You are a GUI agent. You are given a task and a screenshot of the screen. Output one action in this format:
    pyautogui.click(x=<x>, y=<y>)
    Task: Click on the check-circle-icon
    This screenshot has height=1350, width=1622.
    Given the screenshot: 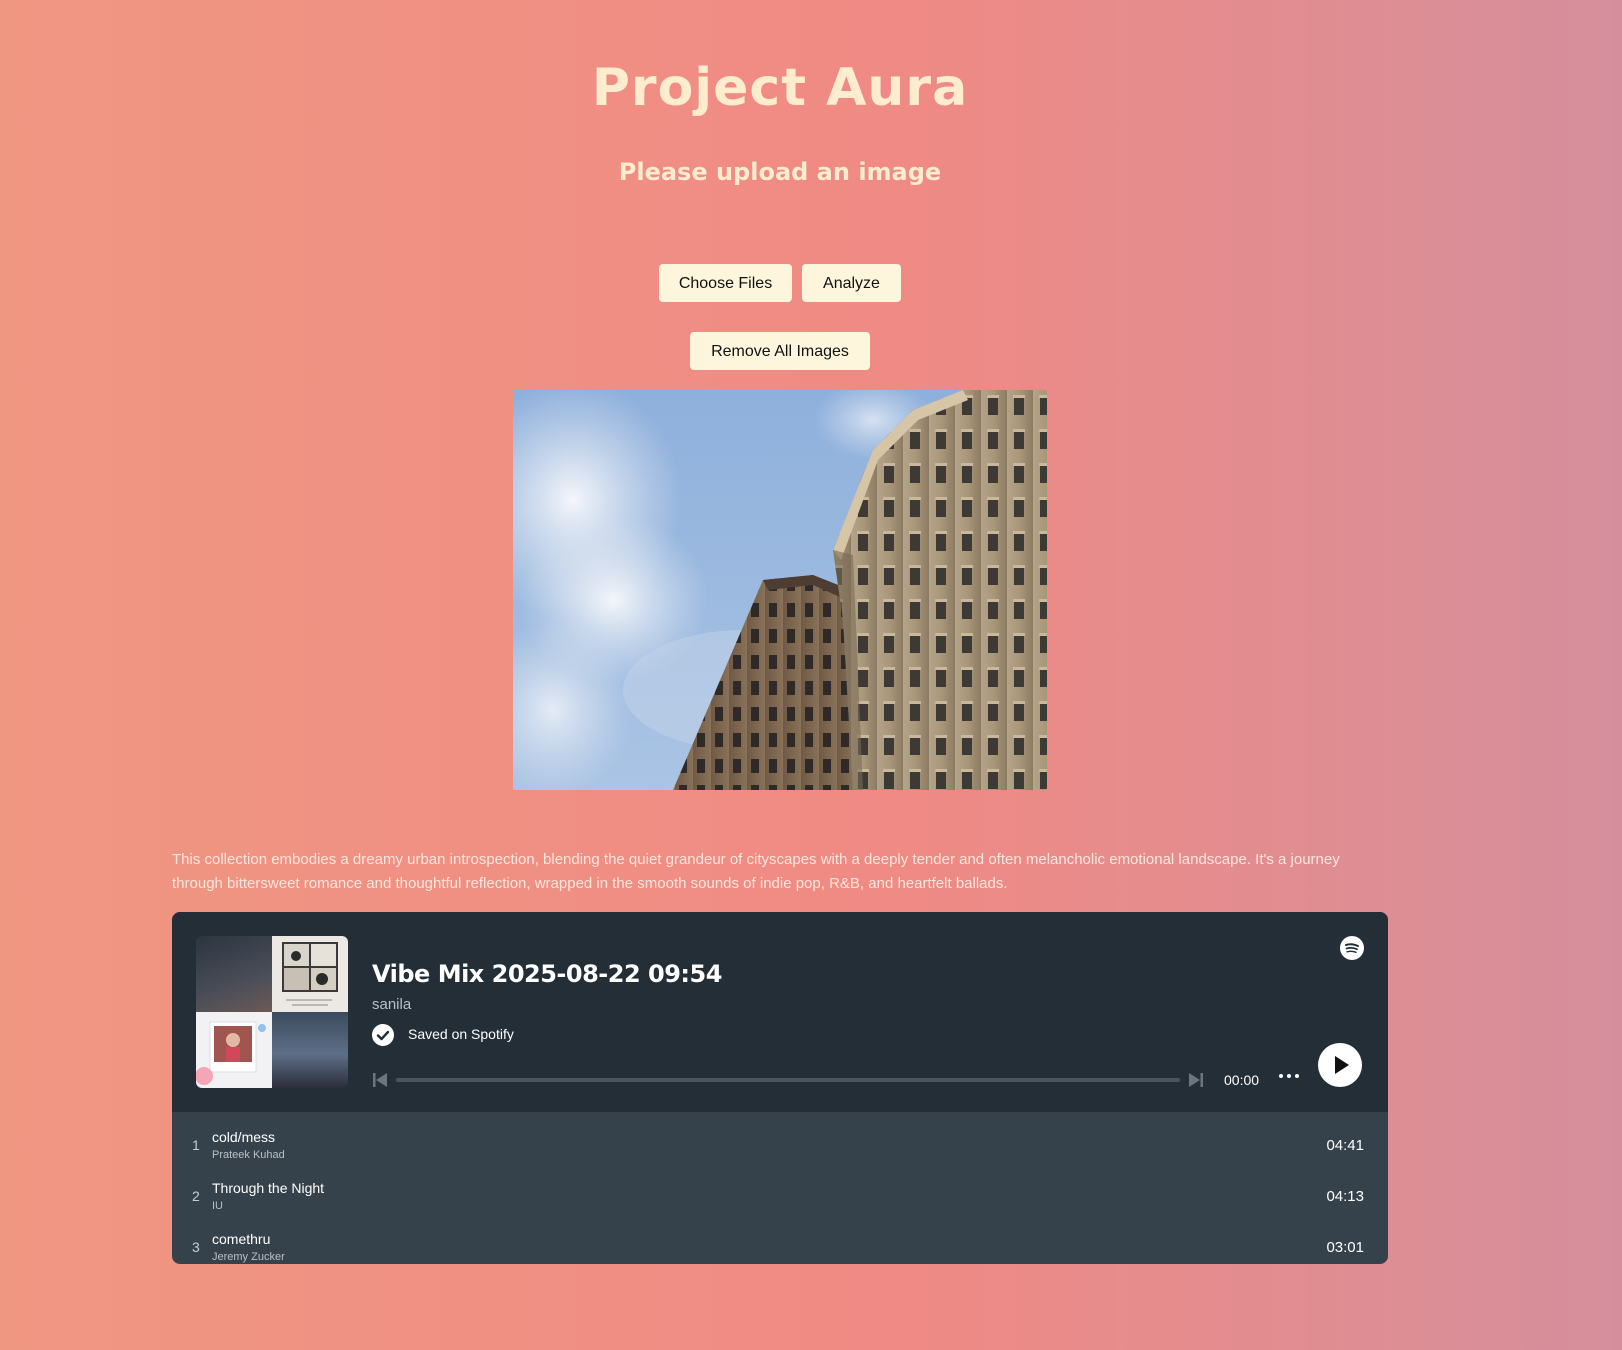 What is the action you would take?
    pyautogui.click(x=383, y=1035)
    